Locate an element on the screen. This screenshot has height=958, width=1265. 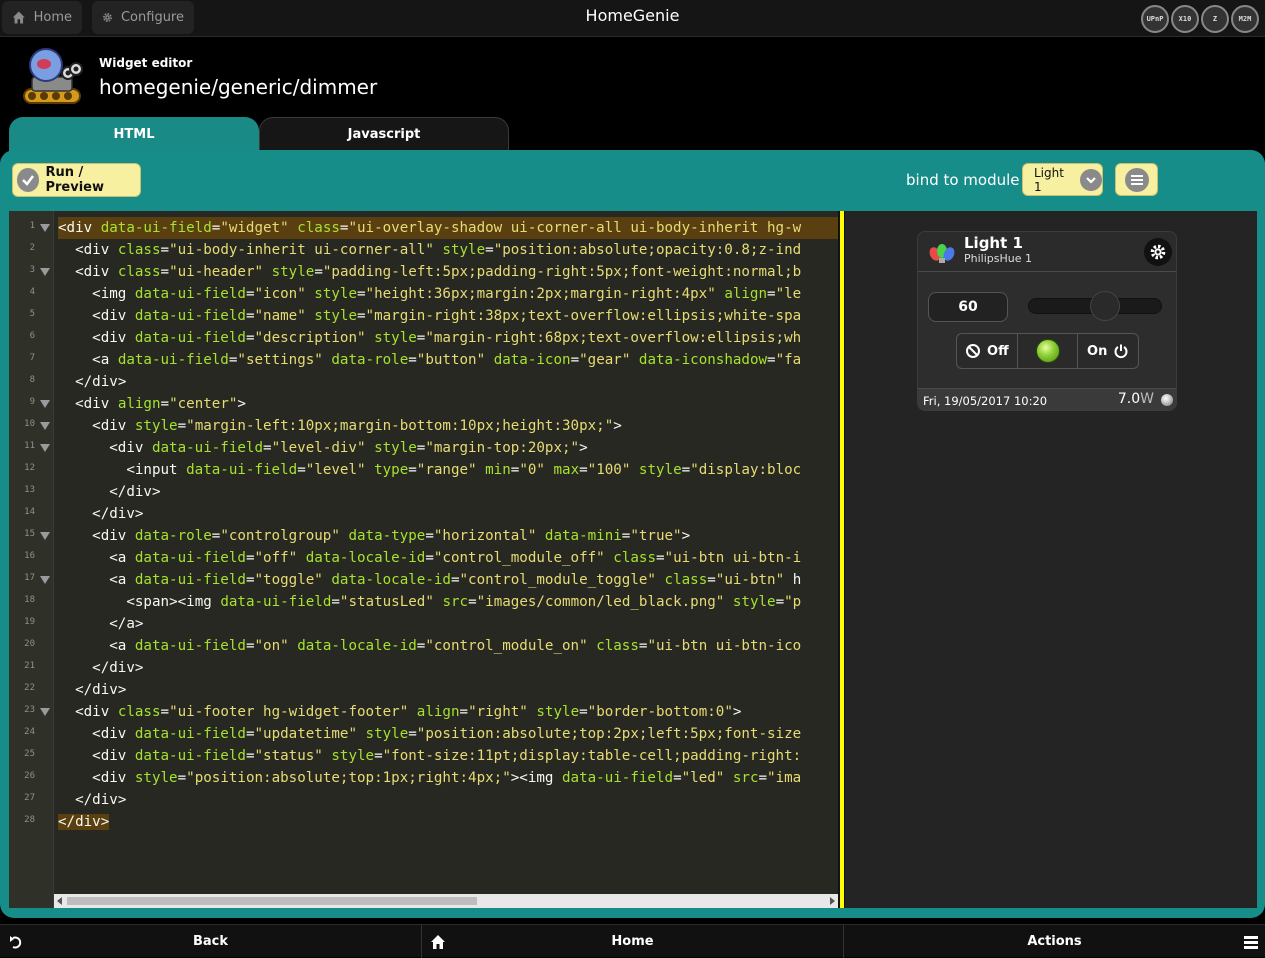
off-button: Off is located at coordinates (987, 351).